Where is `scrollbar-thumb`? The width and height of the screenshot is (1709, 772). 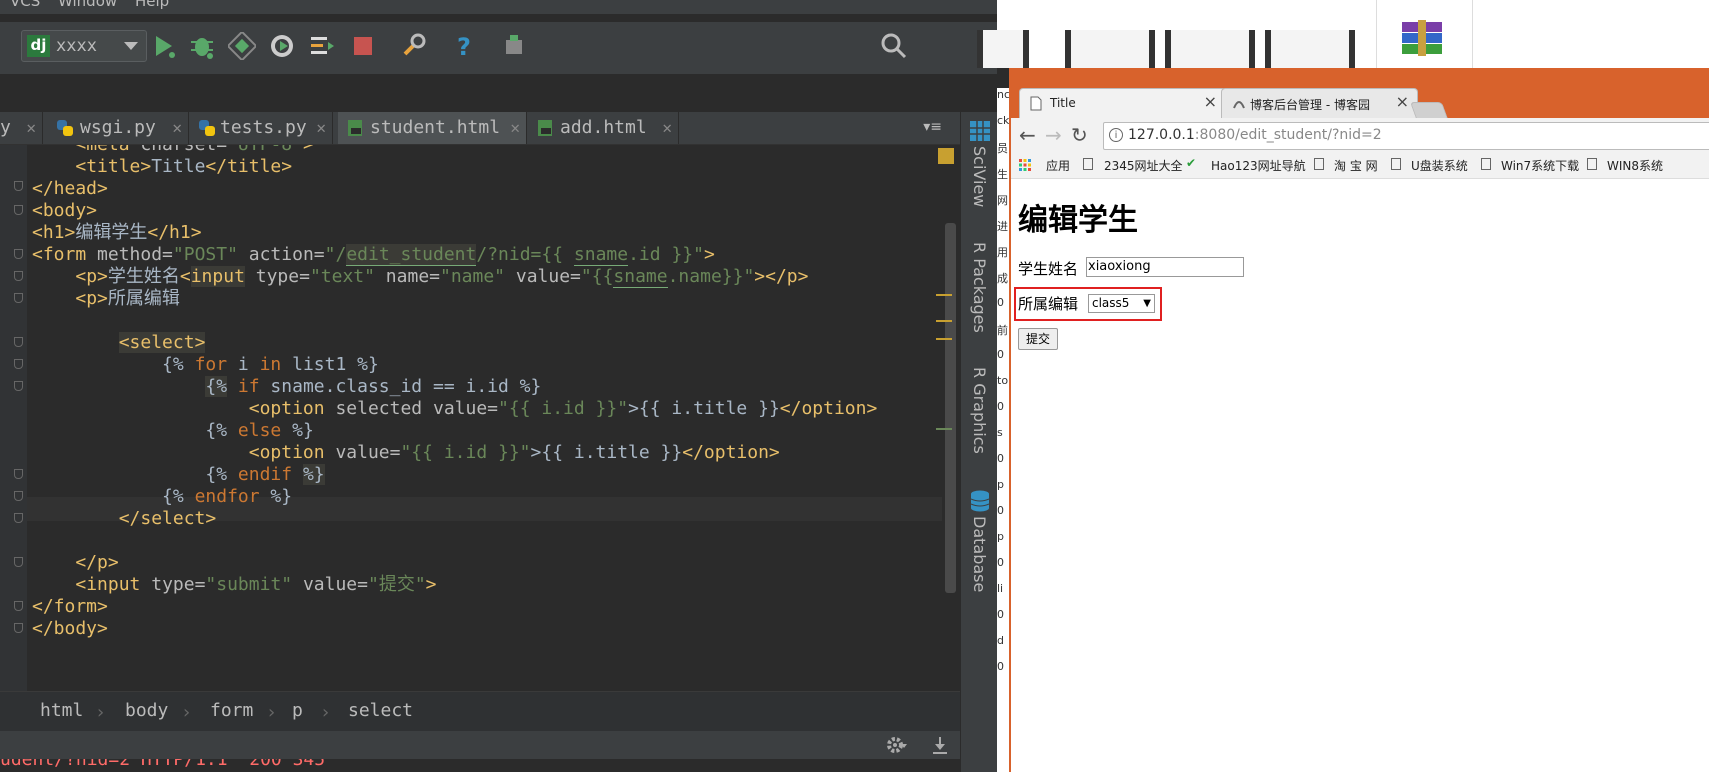 scrollbar-thumb is located at coordinates (950, 408).